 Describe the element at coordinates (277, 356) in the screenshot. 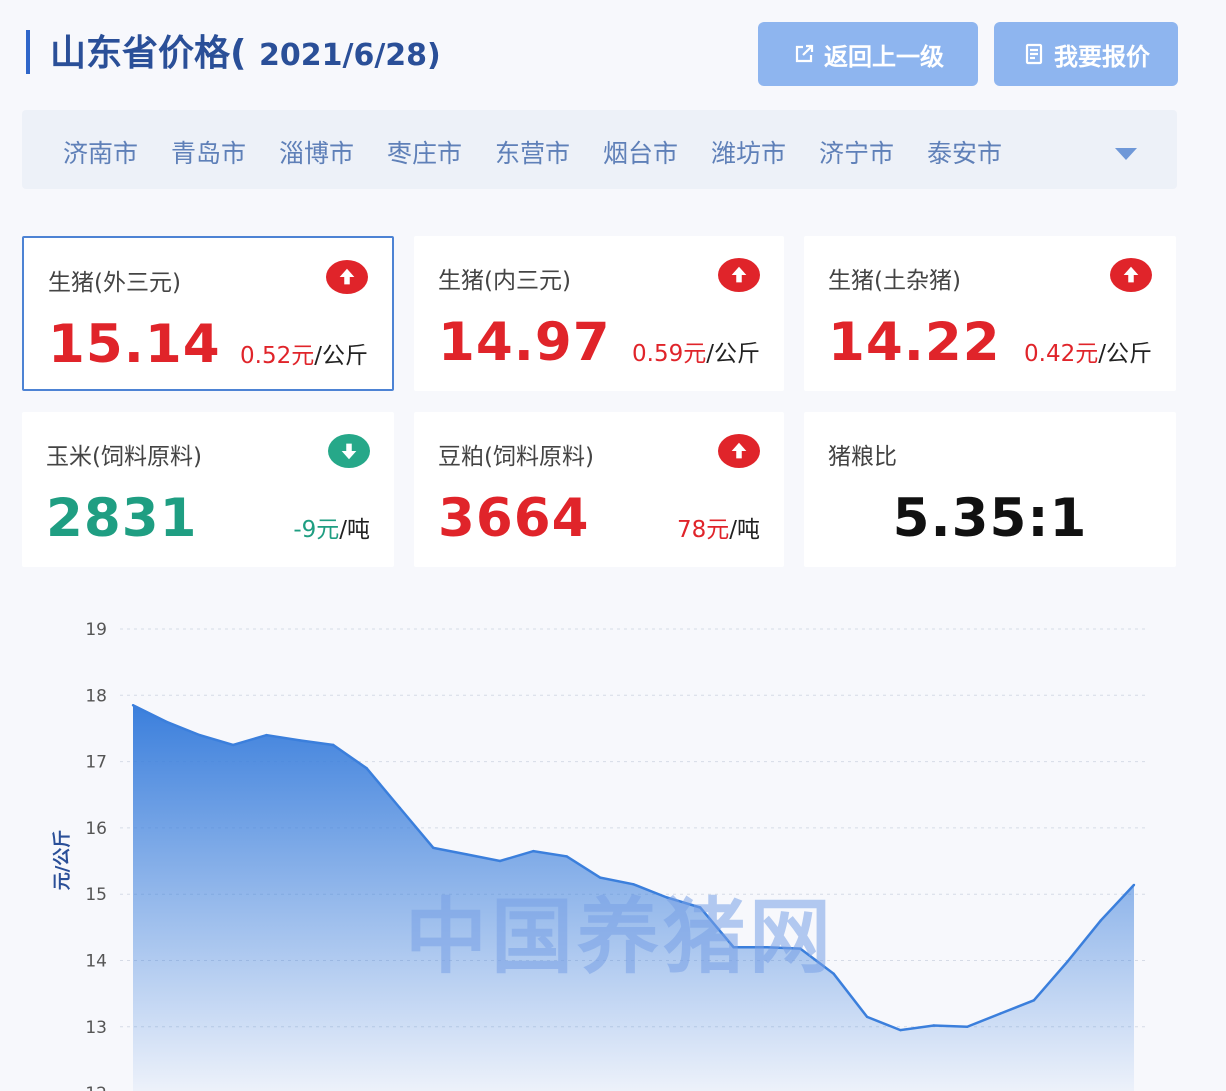

I see `card-delta-value: 0.52元` at that location.